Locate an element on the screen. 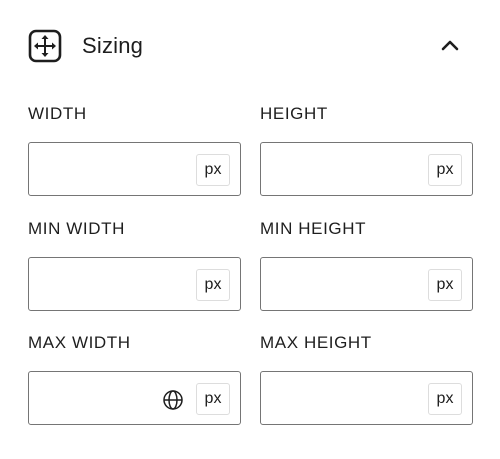  panel-header: Sizing is located at coordinates (250, 46).